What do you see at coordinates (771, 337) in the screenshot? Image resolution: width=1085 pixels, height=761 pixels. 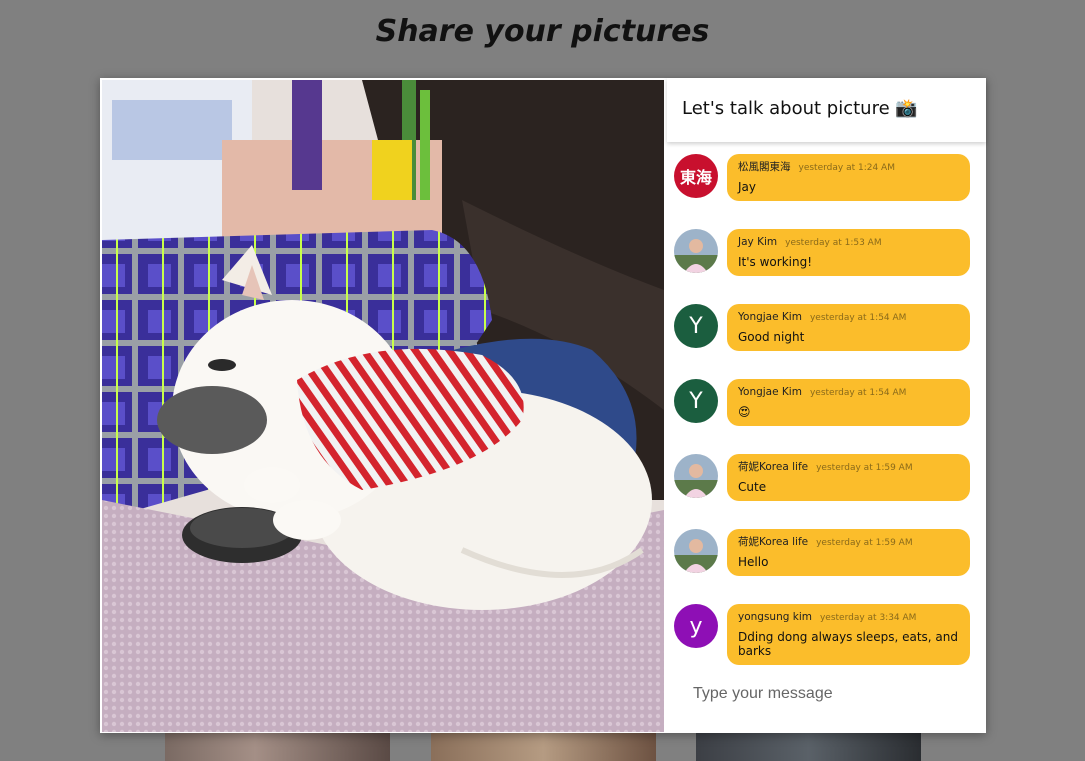 I see `message-text: Good night` at bounding box center [771, 337].